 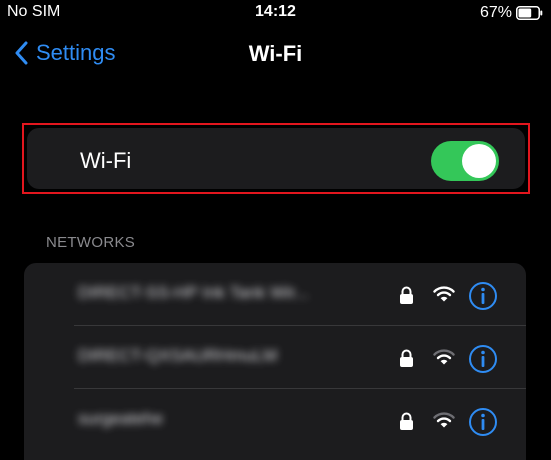 I want to click on networks-section-header: NETWORKS, so click(x=91, y=242).